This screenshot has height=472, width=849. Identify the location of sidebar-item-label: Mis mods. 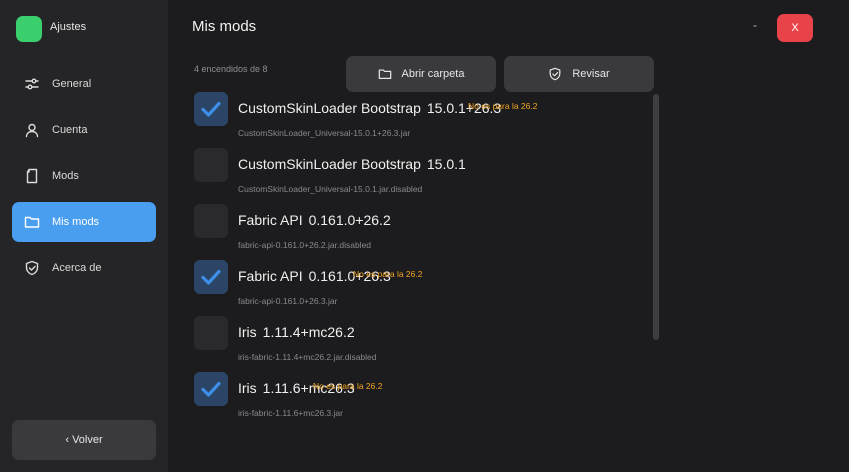
(76, 222).